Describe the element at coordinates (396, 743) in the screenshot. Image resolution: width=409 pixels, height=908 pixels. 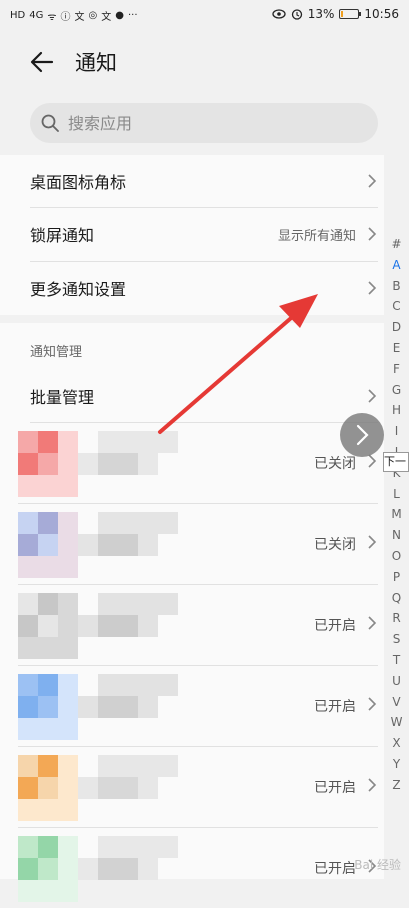
I see `alphabet-index-letter: X` at that location.